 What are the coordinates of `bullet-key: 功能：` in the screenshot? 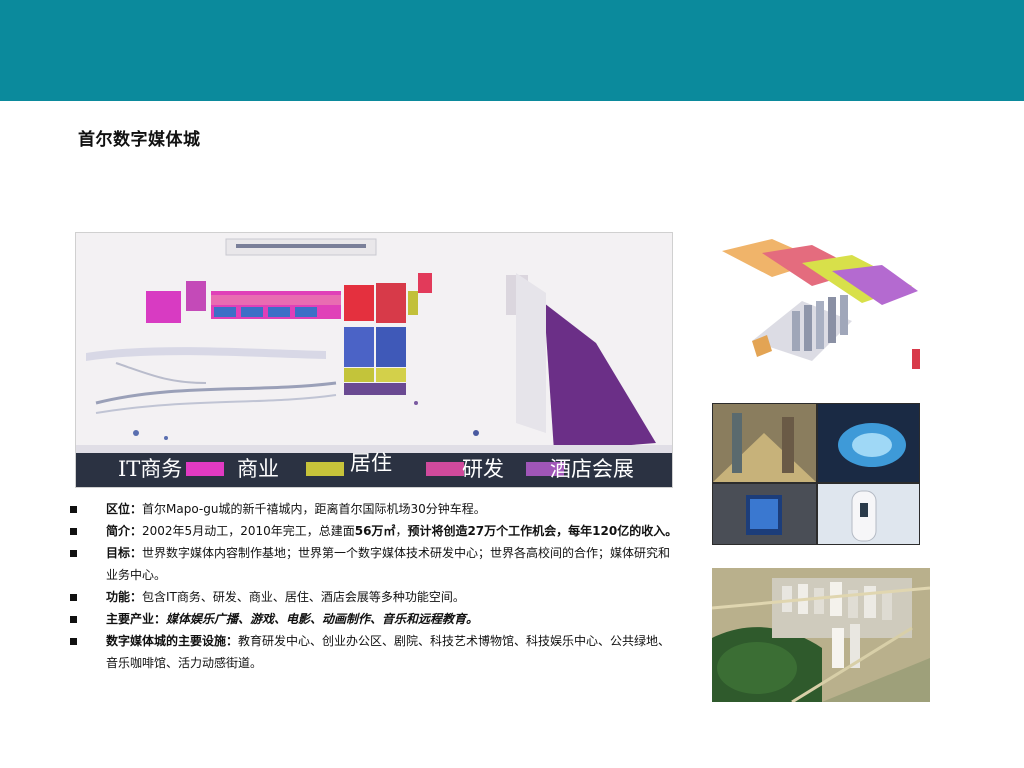 It's located at (124, 597).